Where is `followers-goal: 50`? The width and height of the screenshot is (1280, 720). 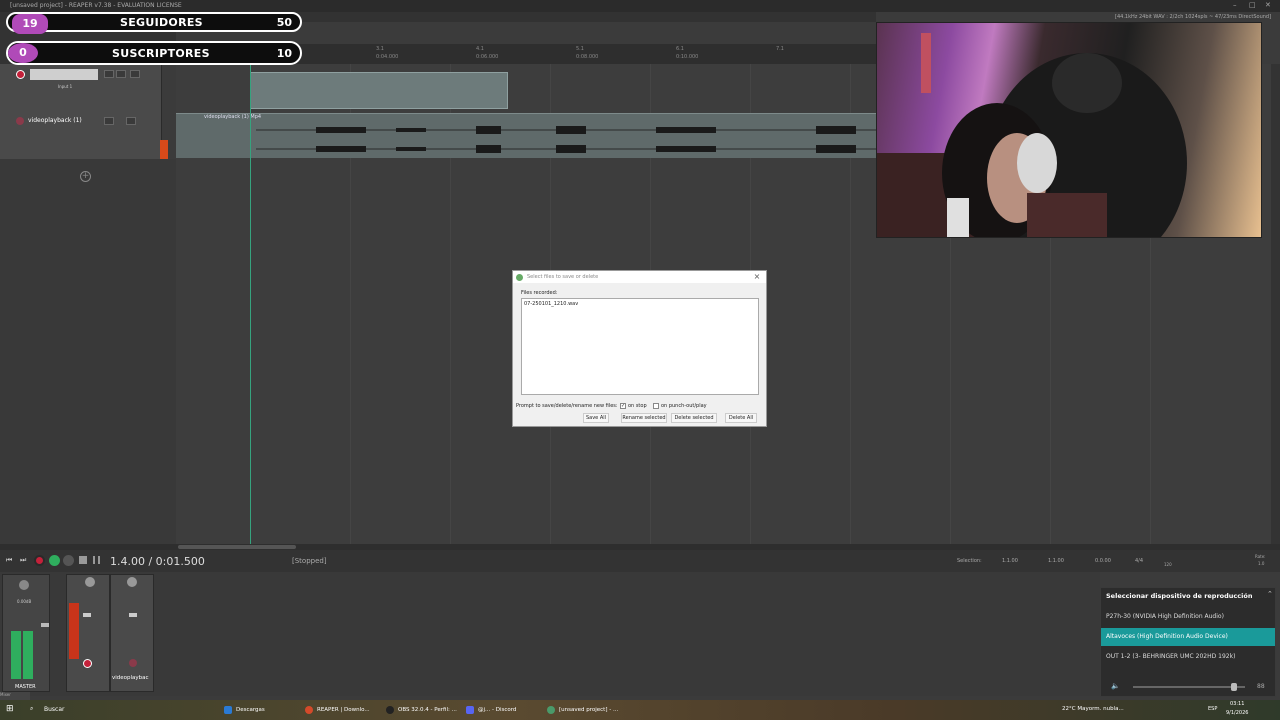
followers-goal: 50 is located at coordinates (284, 22).